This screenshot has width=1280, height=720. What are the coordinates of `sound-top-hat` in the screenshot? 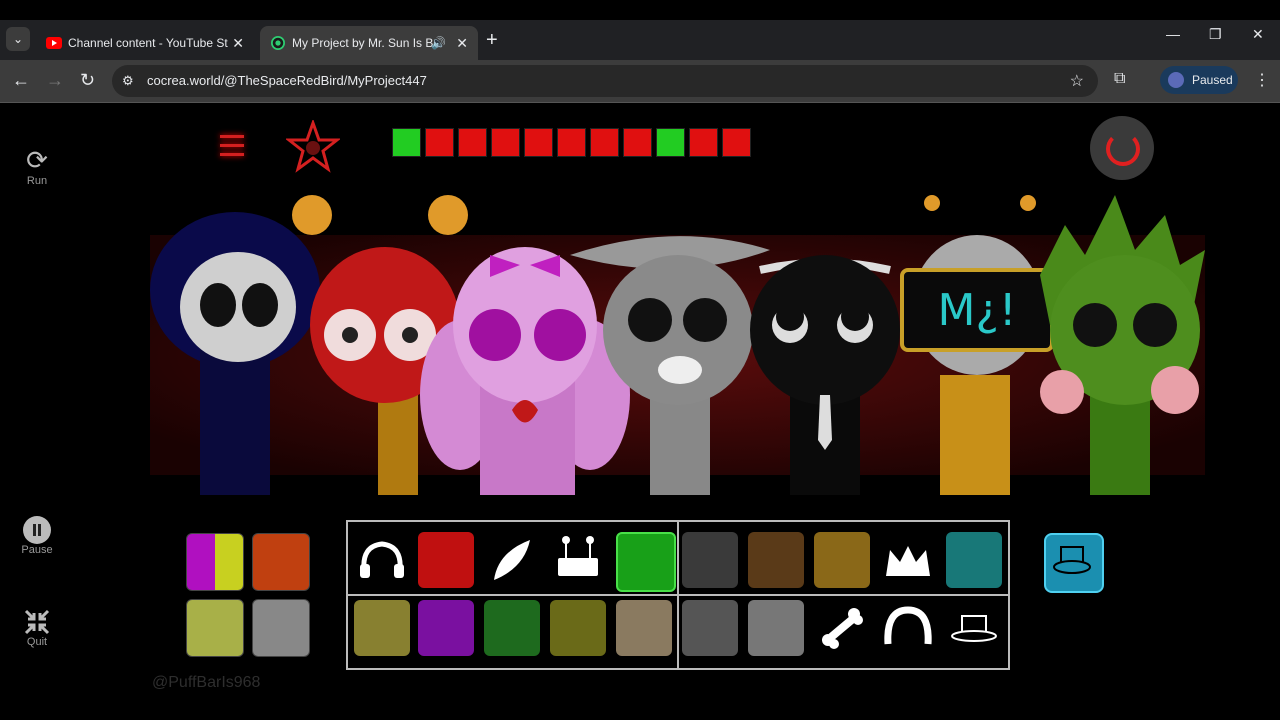 It's located at (974, 628).